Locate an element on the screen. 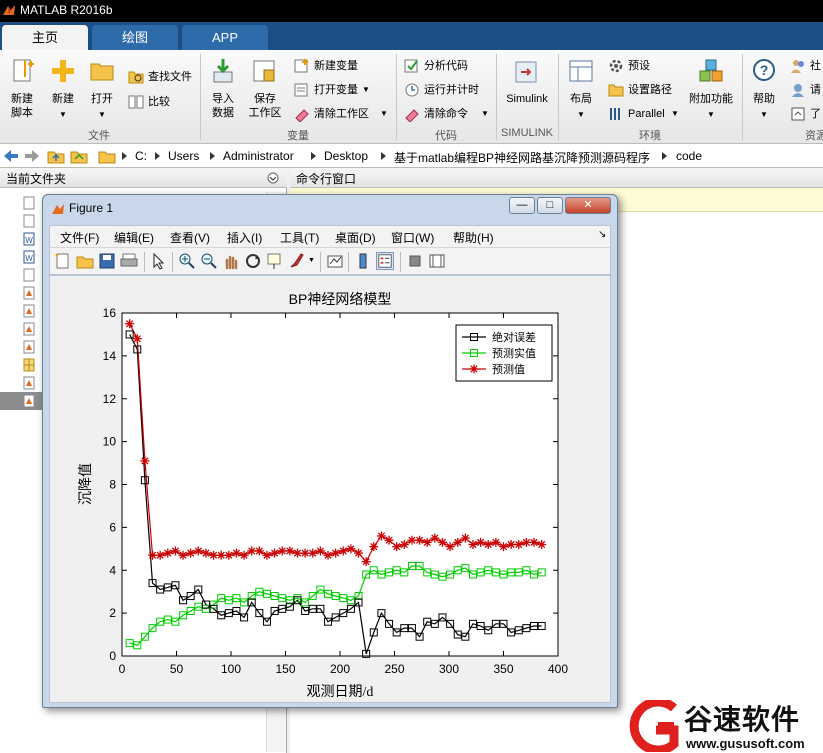 The height and width of the screenshot is (753, 823). figure-minimize-button: — is located at coordinates (522, 205).